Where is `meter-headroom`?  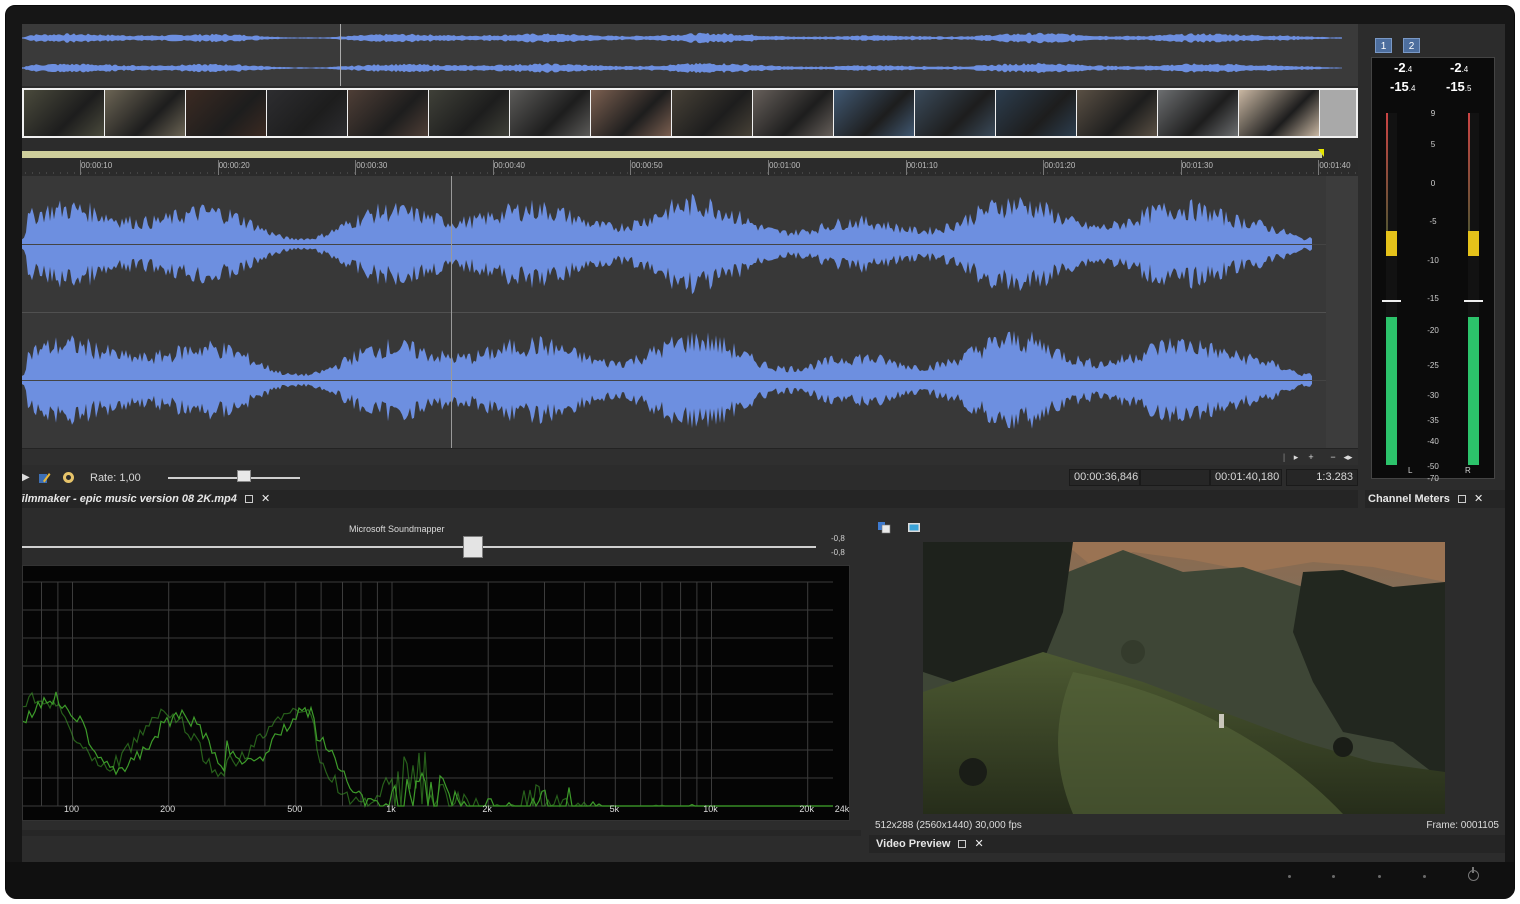 meter-headroom is located at coordinates (1469, 172).